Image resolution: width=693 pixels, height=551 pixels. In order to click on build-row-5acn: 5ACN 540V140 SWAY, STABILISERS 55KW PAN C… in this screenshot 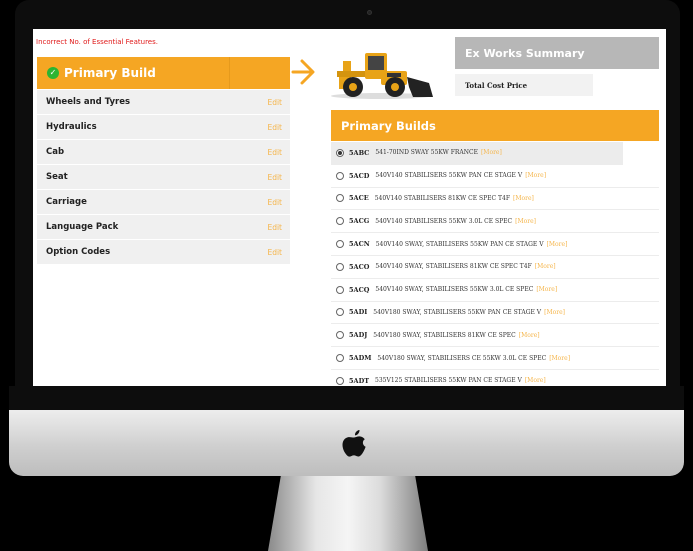, I will do `click(495, 244)`.